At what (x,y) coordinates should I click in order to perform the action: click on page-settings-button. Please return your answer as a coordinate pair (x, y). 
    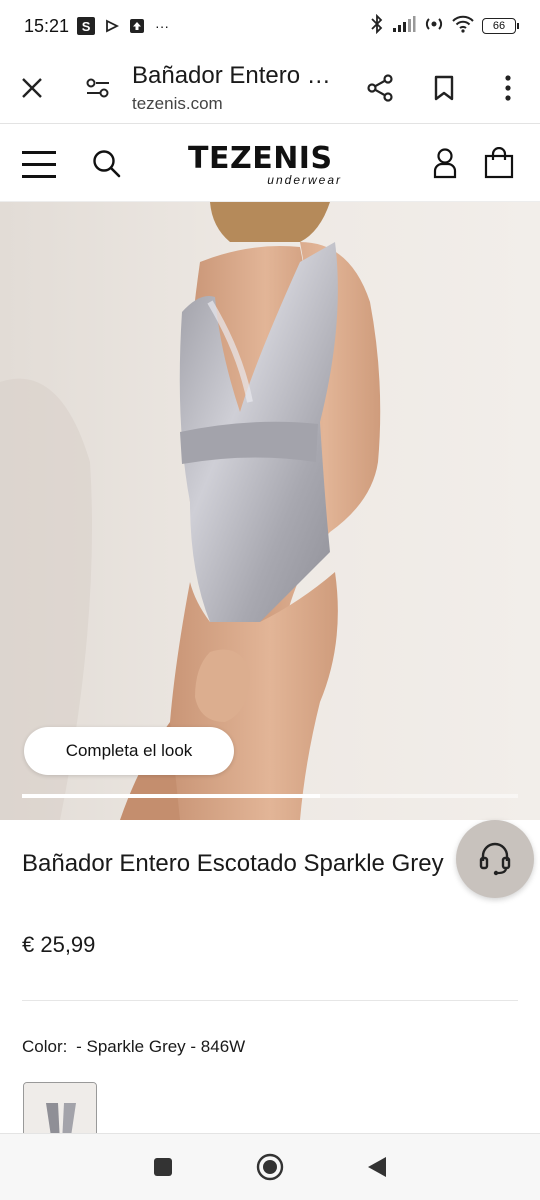
    Looking at the image, I should click on (98, 88).